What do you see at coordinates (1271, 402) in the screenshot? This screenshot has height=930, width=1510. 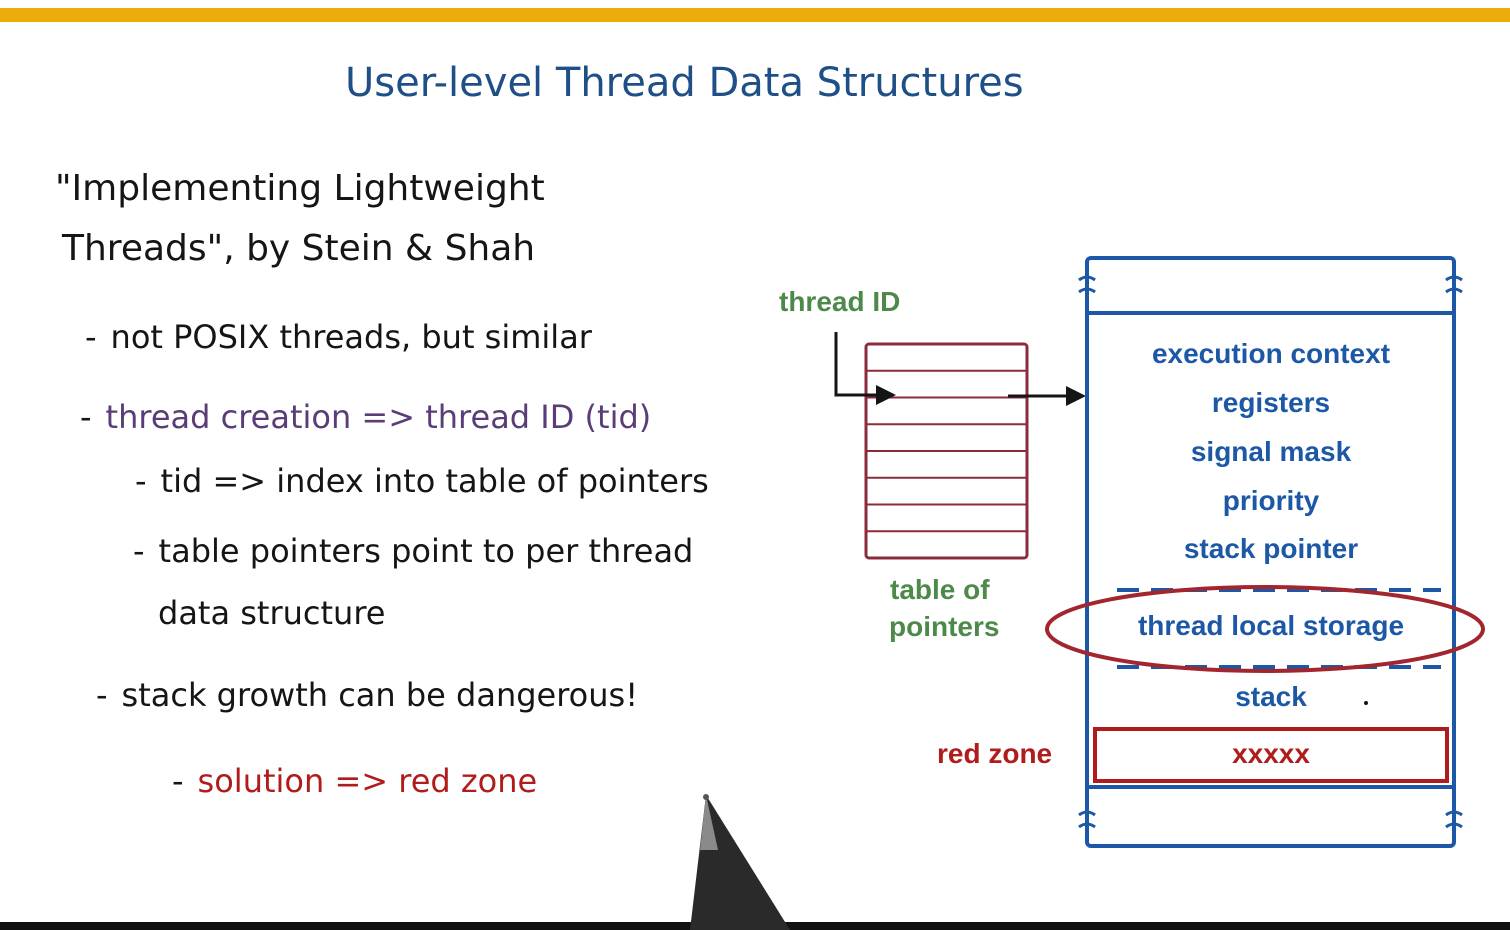 I see `field-registers: registers` at bounding box center [1271, 402].